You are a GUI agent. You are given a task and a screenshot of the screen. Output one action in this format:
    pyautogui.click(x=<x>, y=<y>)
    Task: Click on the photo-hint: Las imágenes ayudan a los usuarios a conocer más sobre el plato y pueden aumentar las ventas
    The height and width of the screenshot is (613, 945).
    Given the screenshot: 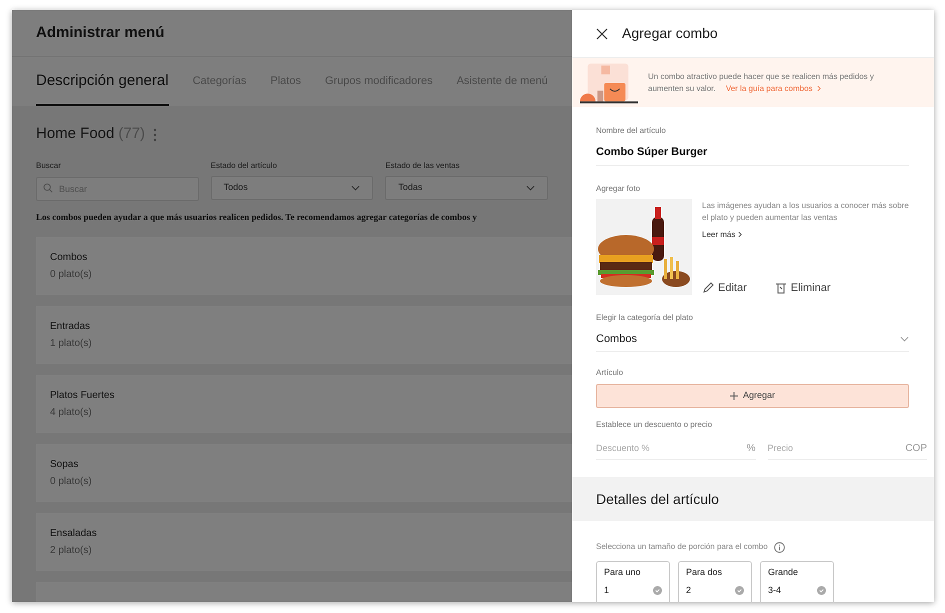 What is the action you would take?
    pyautogui.click(x=805, y=212)
    